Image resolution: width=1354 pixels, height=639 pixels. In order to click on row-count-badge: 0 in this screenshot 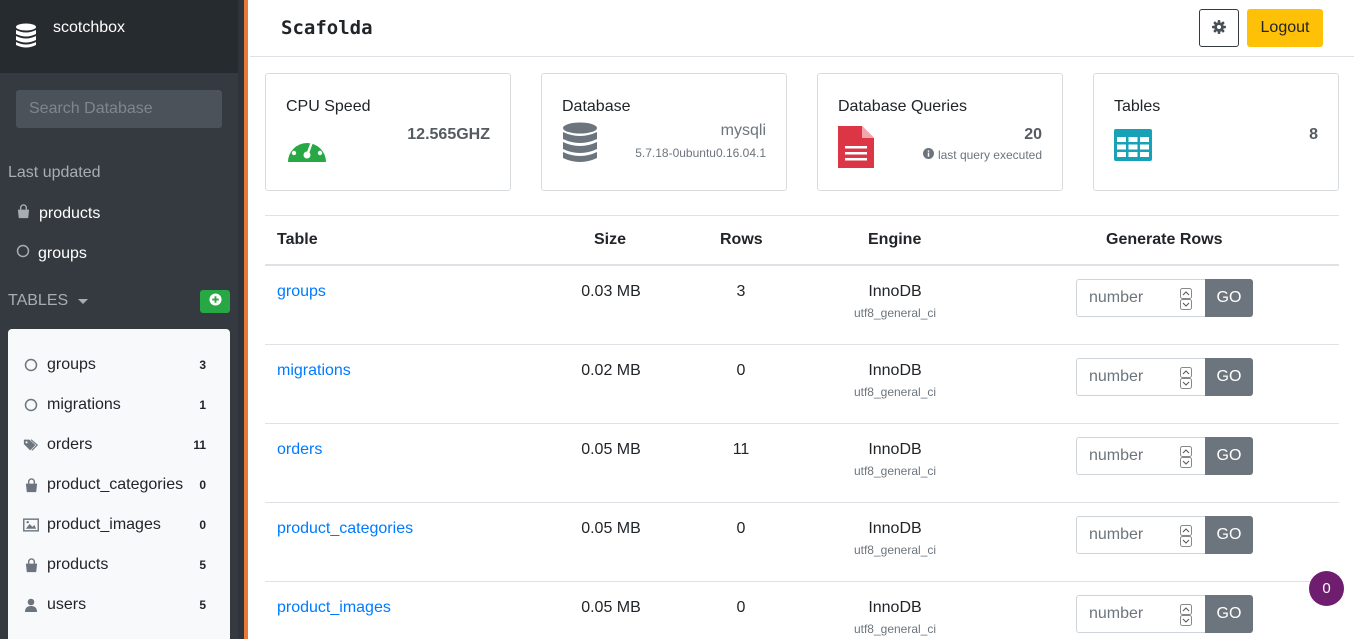, I will do `click(202, 525)`.